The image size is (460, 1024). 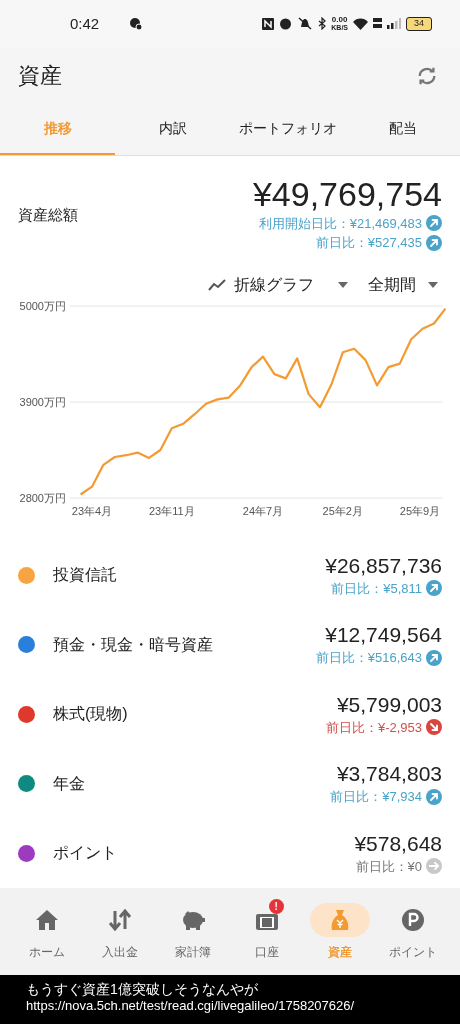 I want to click on x-axis-label: 25年2月, so click(x=342, y=510).